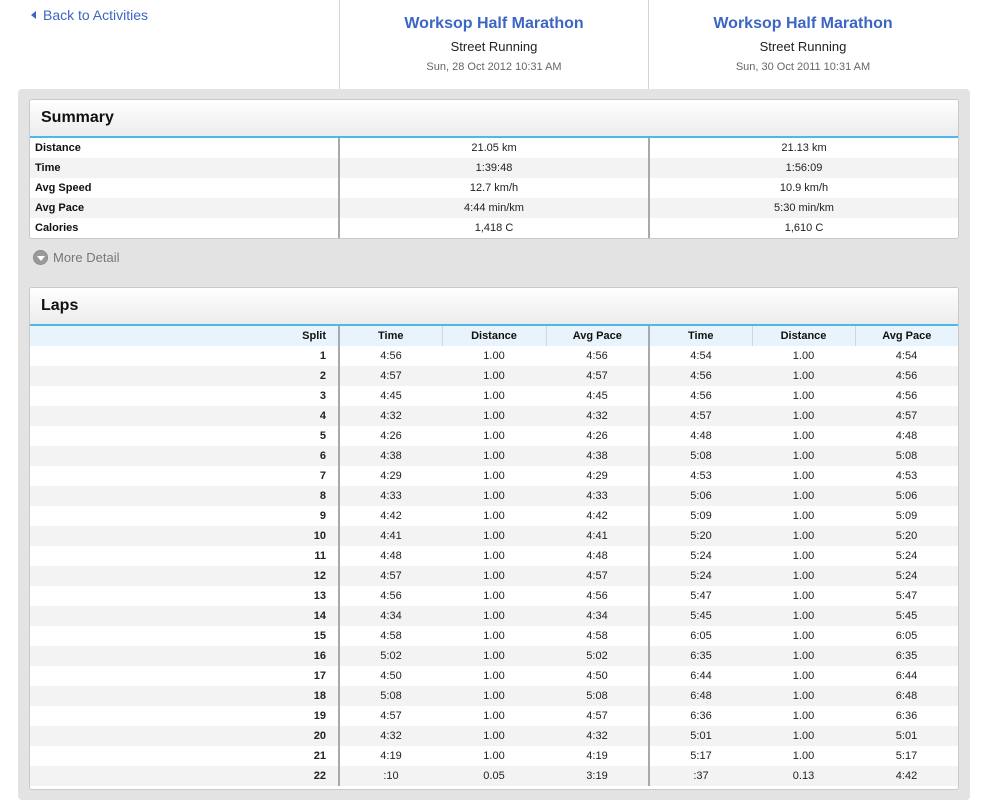  Describe the element at coordinates (803, 188) in the screenshot. I see `summary-value-b: 10.9 km/h` at that location.